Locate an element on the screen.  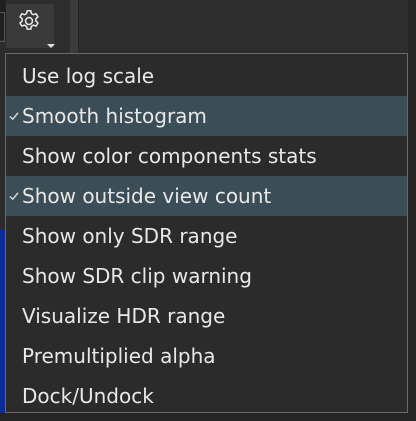
gear-icon is located at coordinates (30, 23).